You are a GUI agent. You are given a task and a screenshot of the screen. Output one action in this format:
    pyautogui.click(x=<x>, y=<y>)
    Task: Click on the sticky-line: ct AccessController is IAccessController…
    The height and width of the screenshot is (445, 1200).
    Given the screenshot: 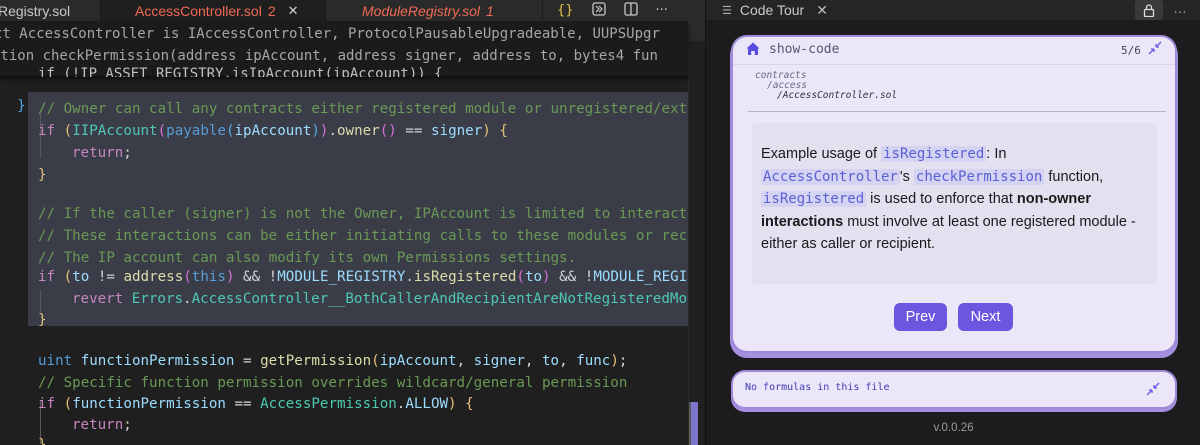 What is the action you would take?
    pyautogui.click(x=330, y=34)
    